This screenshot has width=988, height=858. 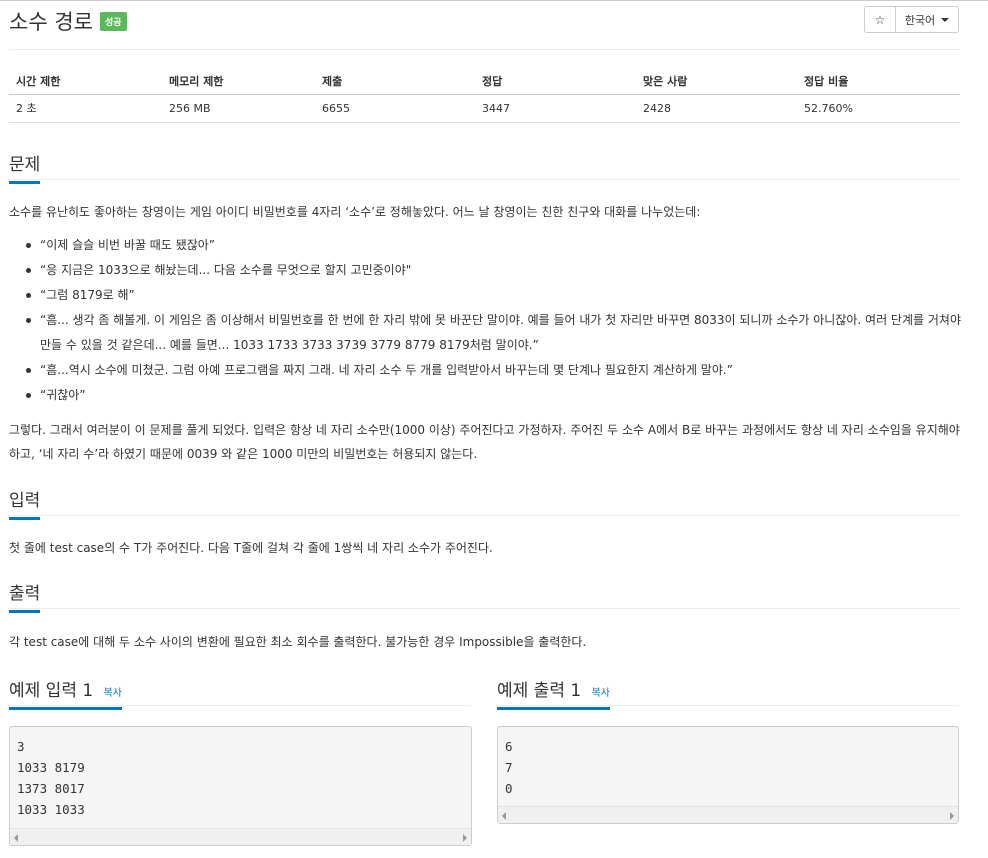 I want to click on problem-title-row: 소수 경로 성공, so click(x=68, y=21).